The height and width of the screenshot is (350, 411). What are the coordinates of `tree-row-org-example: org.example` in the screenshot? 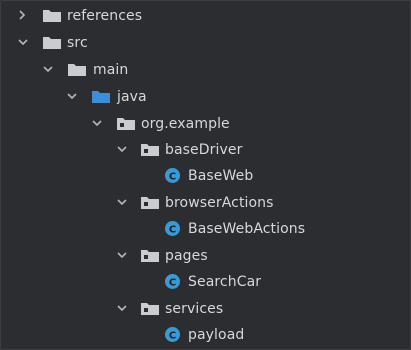 It's located at (205, 126).